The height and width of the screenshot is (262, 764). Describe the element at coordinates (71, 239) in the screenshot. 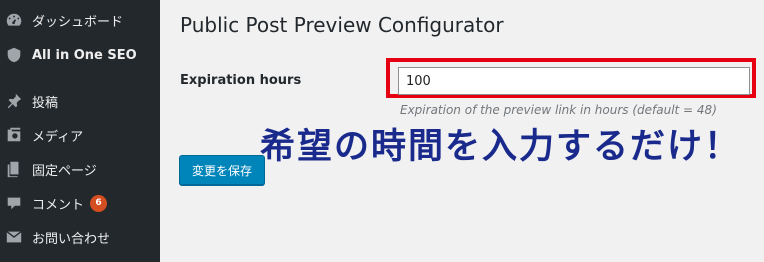

I see `sidebar-item-label: お問い合わせ` at that location.